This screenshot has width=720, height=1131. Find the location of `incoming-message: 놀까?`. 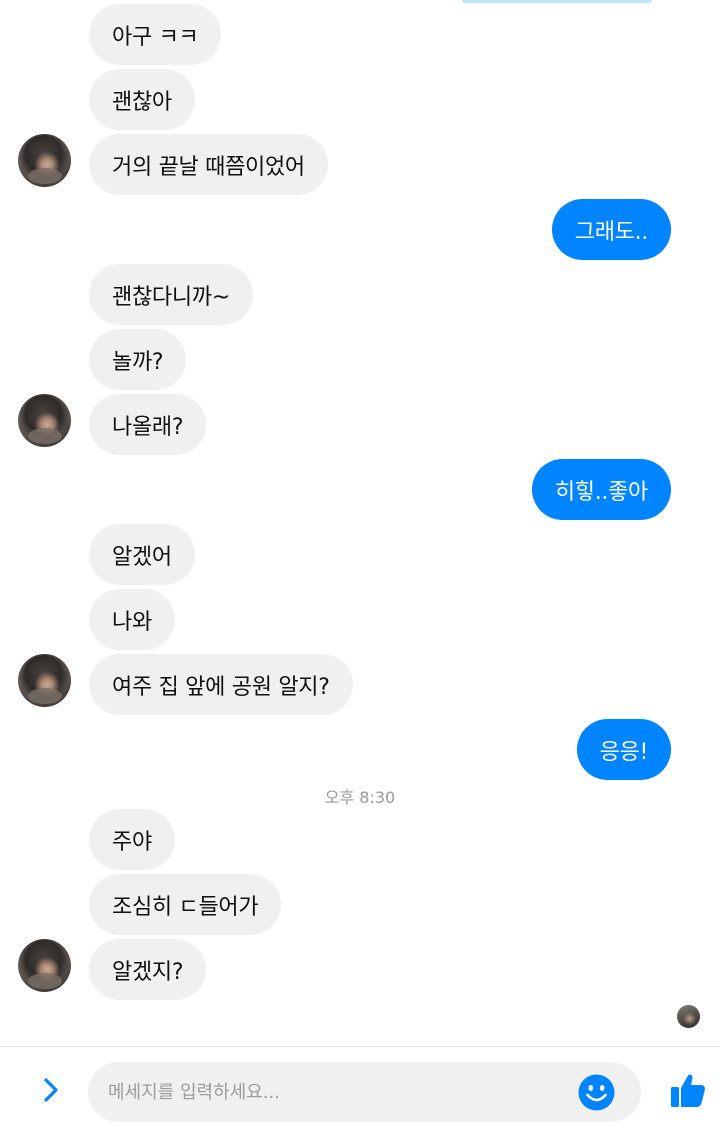

incoming-message: 놀까? is located at coordinates (138, 359).